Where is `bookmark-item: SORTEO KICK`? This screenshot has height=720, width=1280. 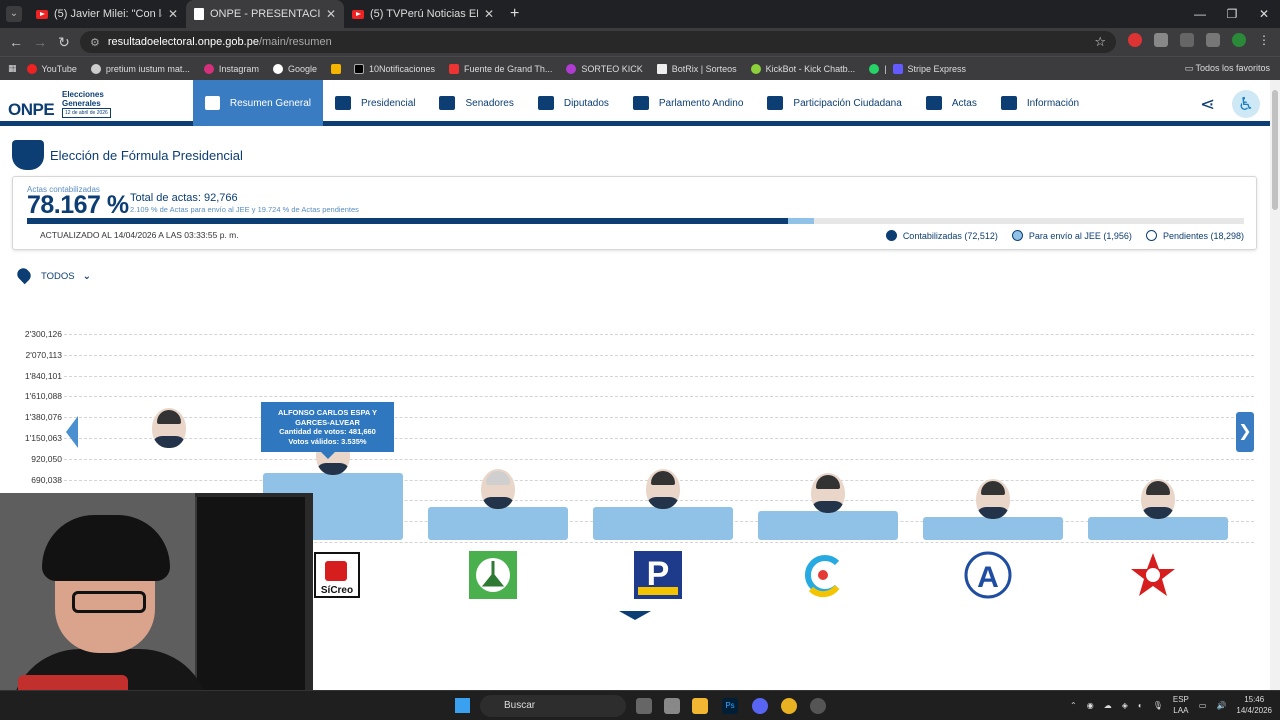 bookmark-item: SORTEO KICK is located at coordinates (604, 68).